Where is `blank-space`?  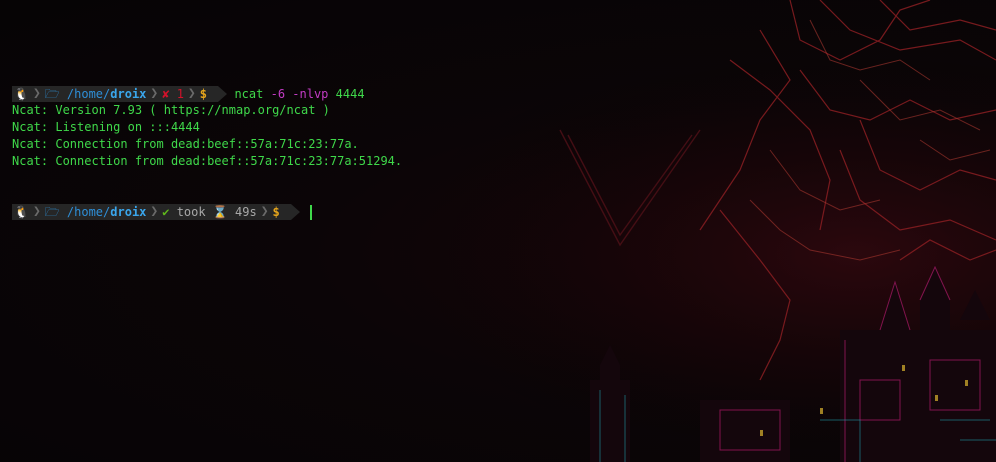 blank-space is located at coordinates (504, 187).